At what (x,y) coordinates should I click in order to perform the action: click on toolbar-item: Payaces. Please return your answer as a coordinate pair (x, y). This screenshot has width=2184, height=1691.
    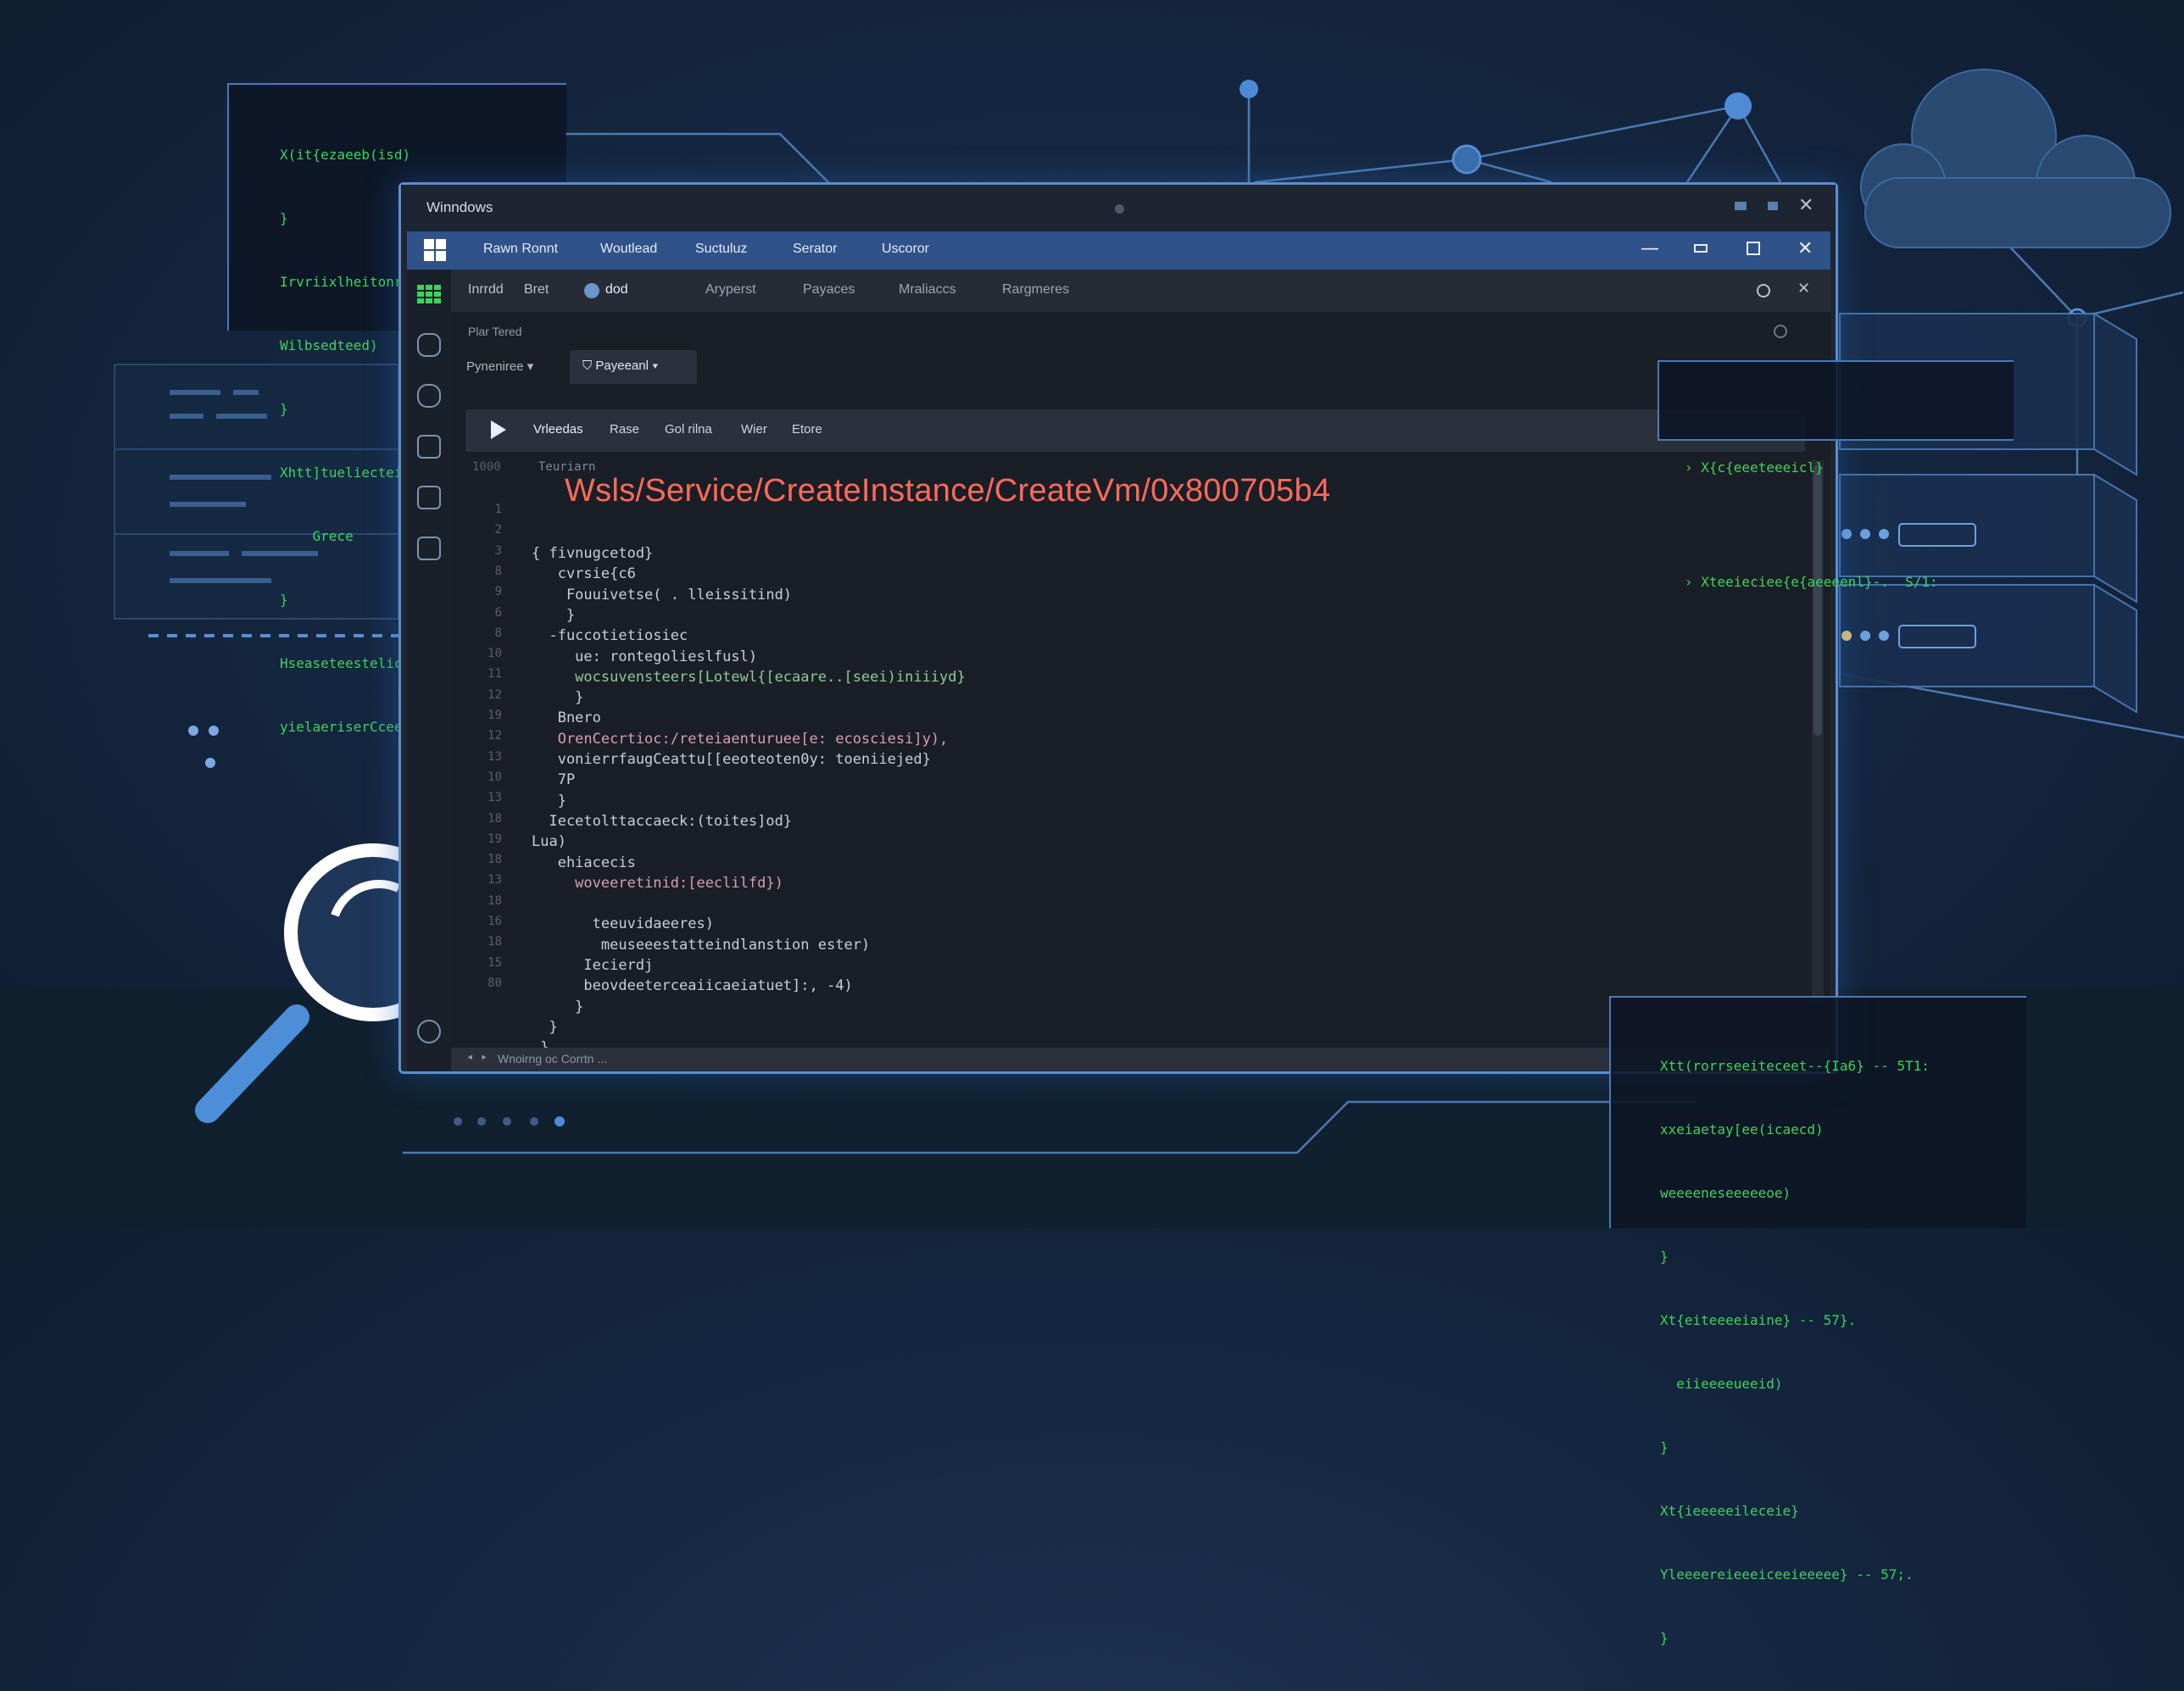
    Looking at the image, I should click on (829, 290).